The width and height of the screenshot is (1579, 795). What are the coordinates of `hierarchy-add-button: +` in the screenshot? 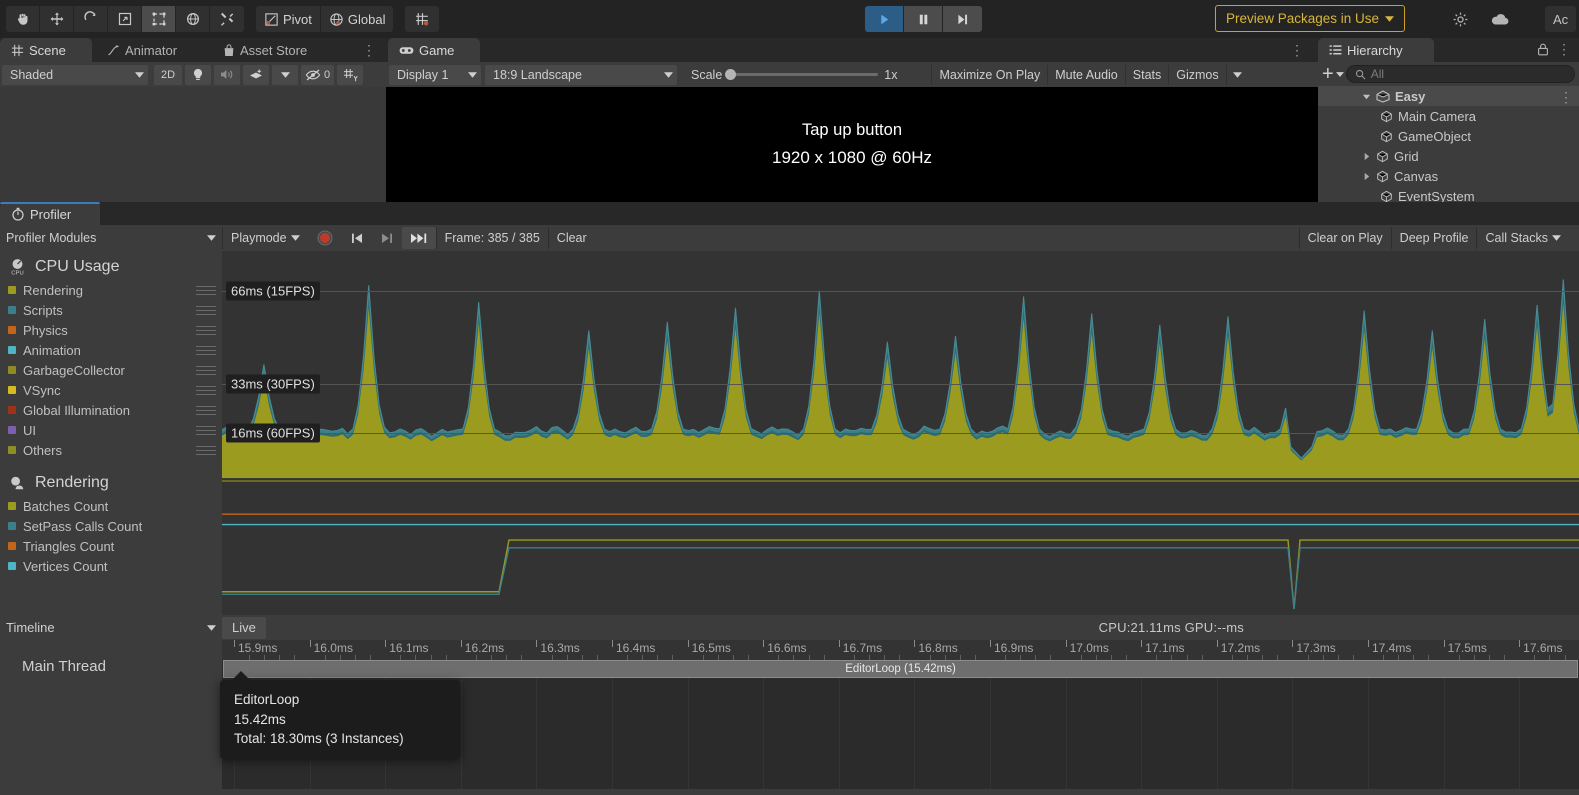 It's located at (1333, 74).